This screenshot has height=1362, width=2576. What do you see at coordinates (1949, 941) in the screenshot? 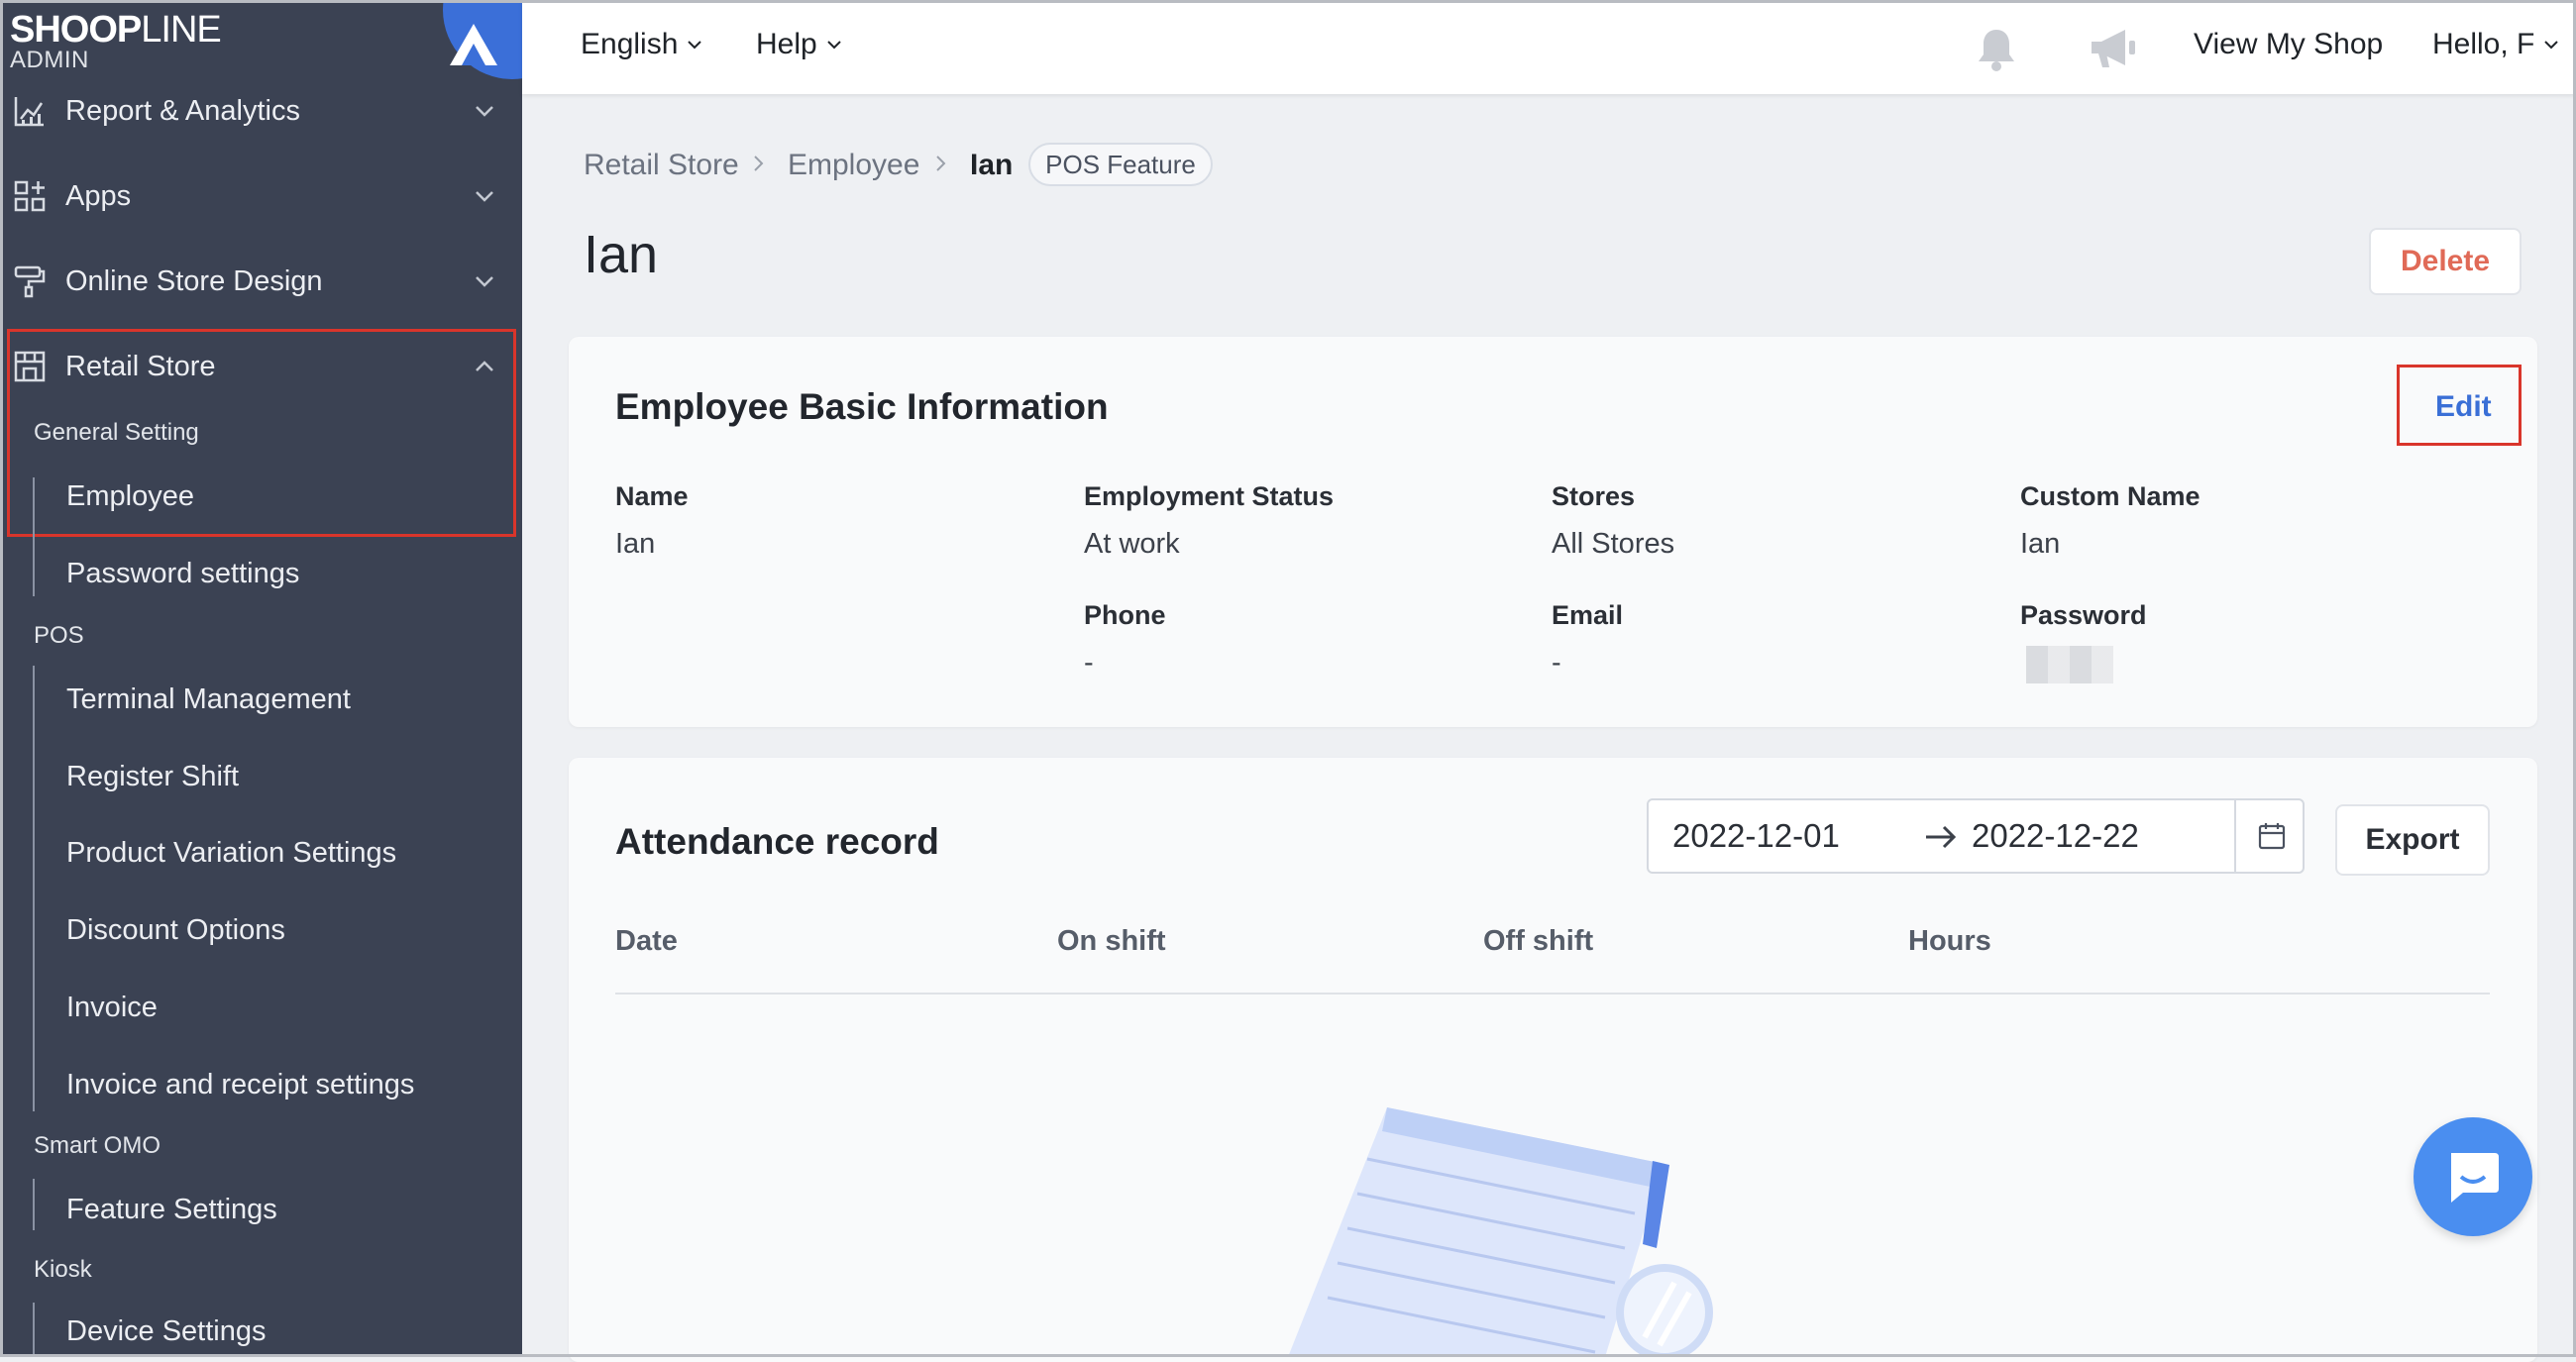
I see `column-header-hours: Hours` at bounding box center [1949, 941].